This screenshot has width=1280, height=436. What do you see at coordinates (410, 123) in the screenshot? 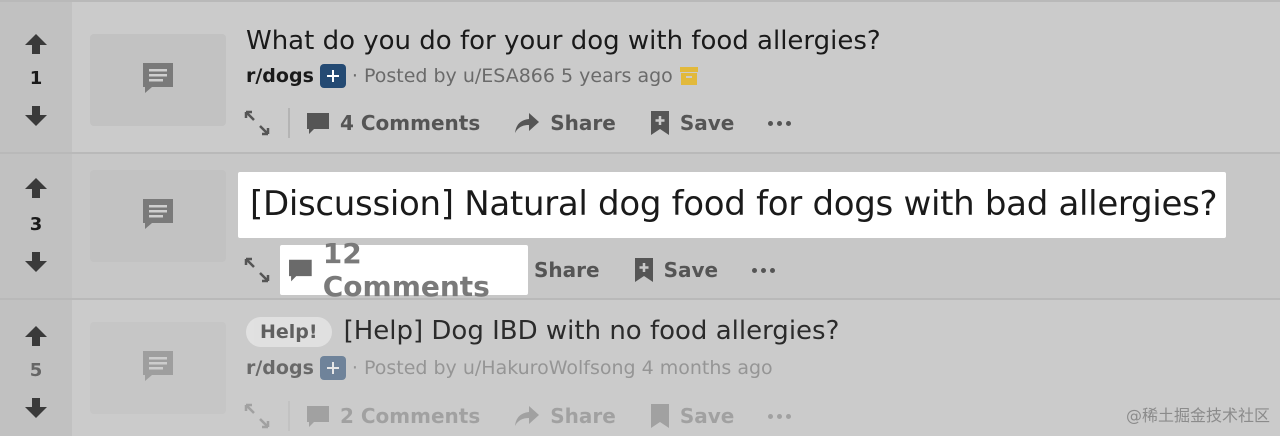
I see `comments-label: 4 Comments` at bounding box center [410, 123].